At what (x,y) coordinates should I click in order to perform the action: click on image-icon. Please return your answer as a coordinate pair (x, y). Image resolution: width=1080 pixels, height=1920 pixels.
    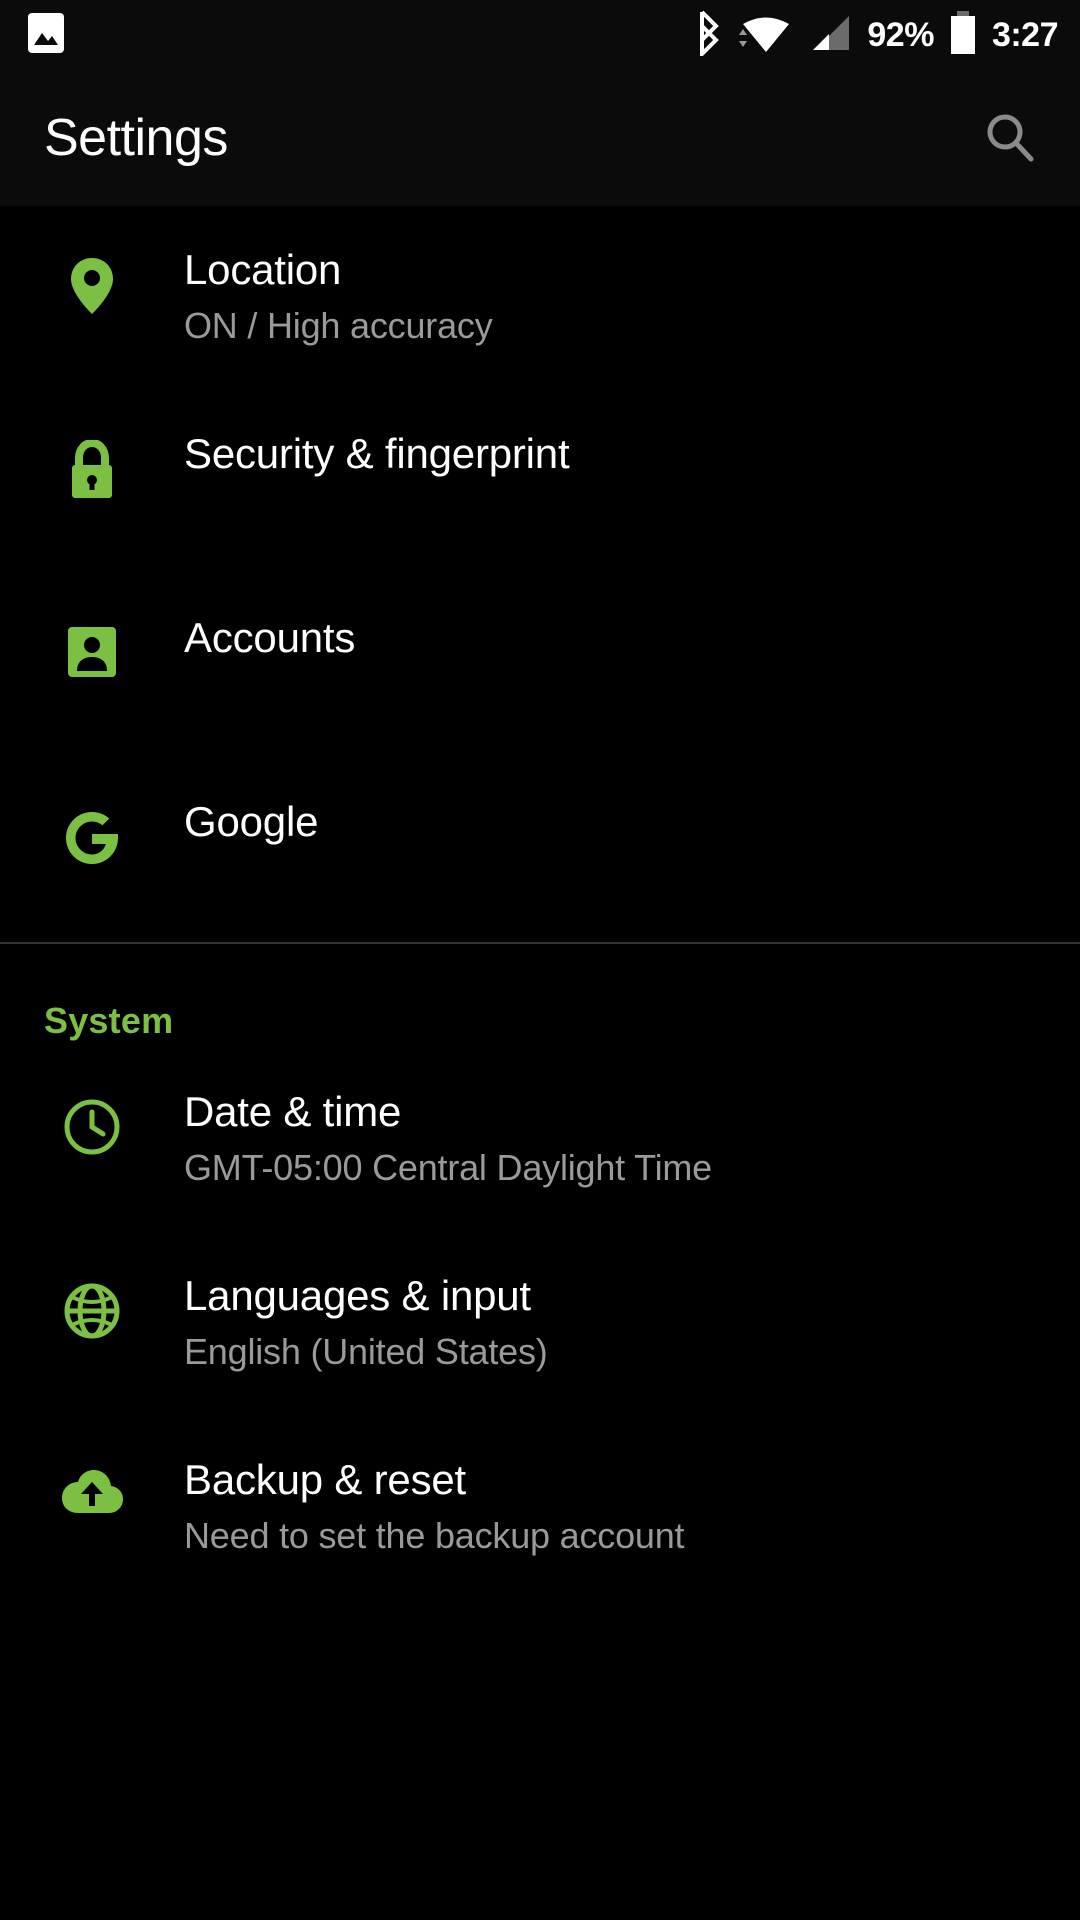
    Looking at the image, I should click on (46, 35).